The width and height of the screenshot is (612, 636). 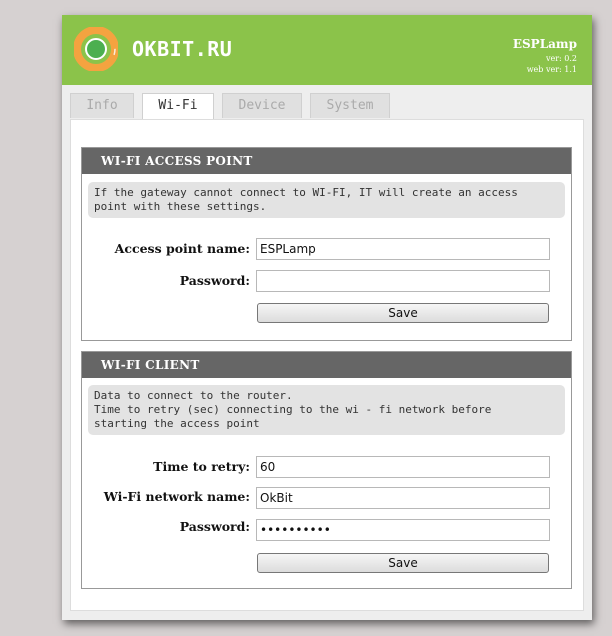 What do you see at coordinates (96, 49) in the screenshot?
I see `okbit-logo-icon` at bounding box center [96, 49].